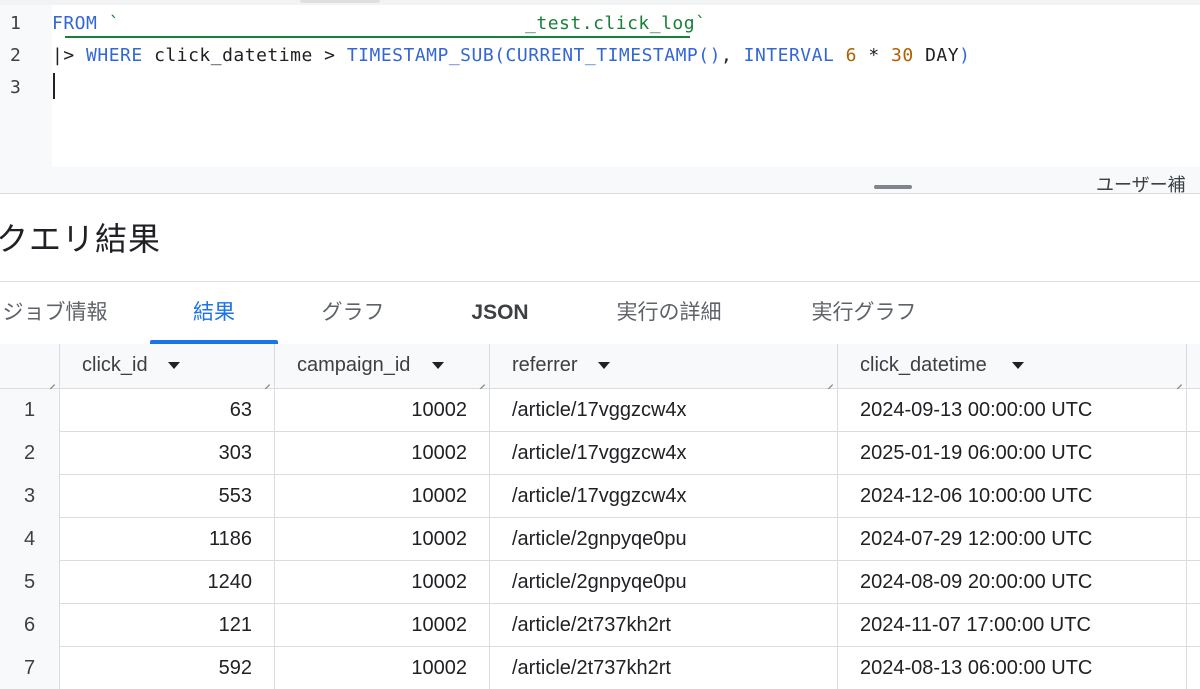  I want to click on tab-execution-details: 実行の詳細, so click(669, 313).